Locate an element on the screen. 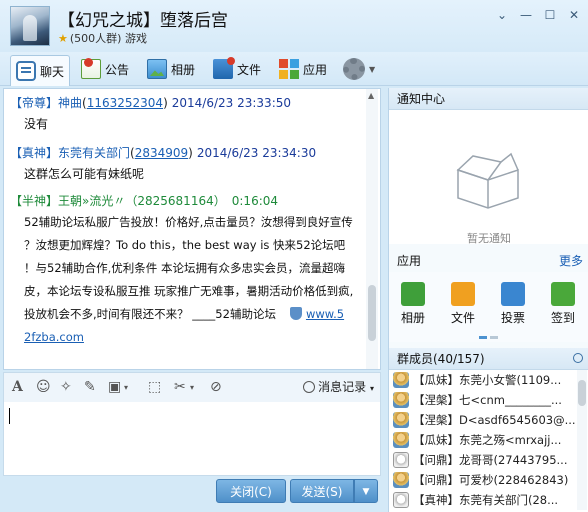  tab-notice-label: 公告 is located at coordinates (117, 69).